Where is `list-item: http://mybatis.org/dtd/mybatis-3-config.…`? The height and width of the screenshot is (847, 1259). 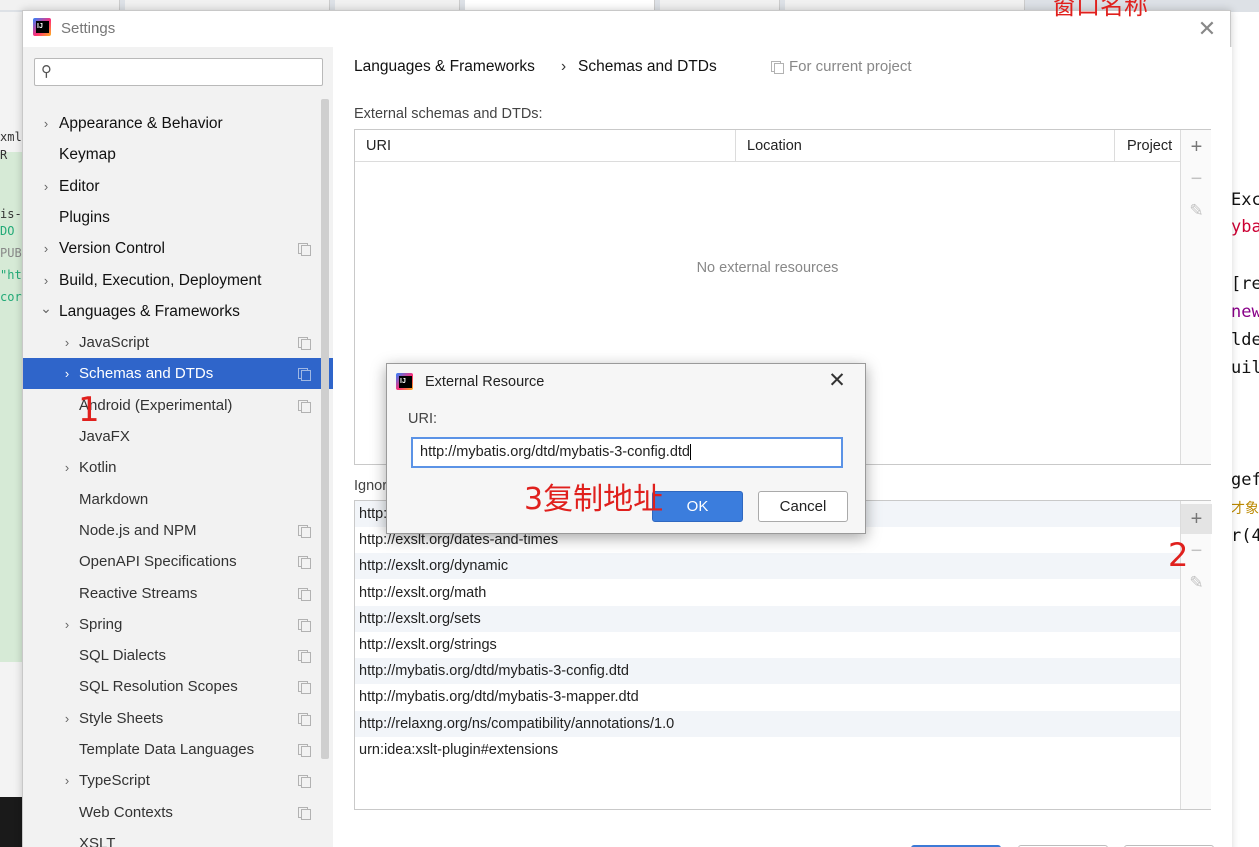 list-item: http://mybatis.org/dtd/mybatis-3-config.… is located at coordinates (767, 671).